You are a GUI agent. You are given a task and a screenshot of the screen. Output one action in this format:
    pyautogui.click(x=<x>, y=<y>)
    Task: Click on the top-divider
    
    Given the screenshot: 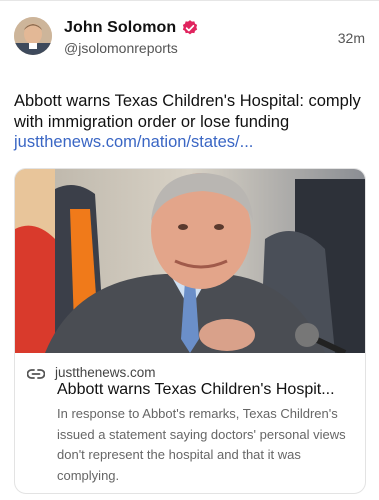 What is the action you would take?
    pyautogui.click(x=189, y=0)
    